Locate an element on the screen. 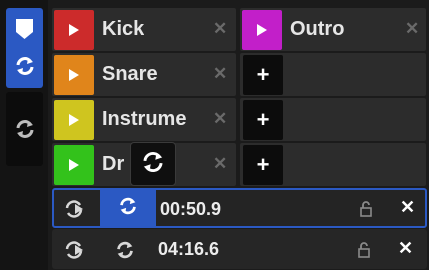  pad-label: Dr is located at coordinates (113, 164).